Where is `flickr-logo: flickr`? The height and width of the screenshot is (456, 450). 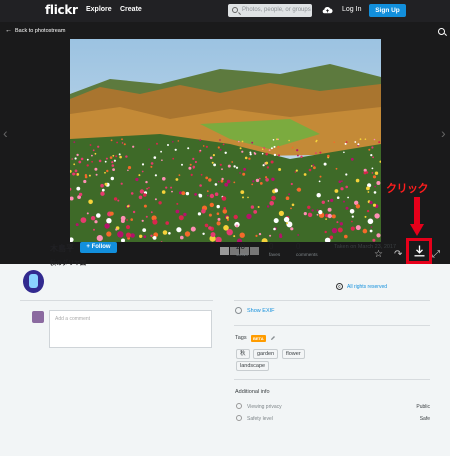
flickr-logo: flickr is located at coordinates (61, 10).